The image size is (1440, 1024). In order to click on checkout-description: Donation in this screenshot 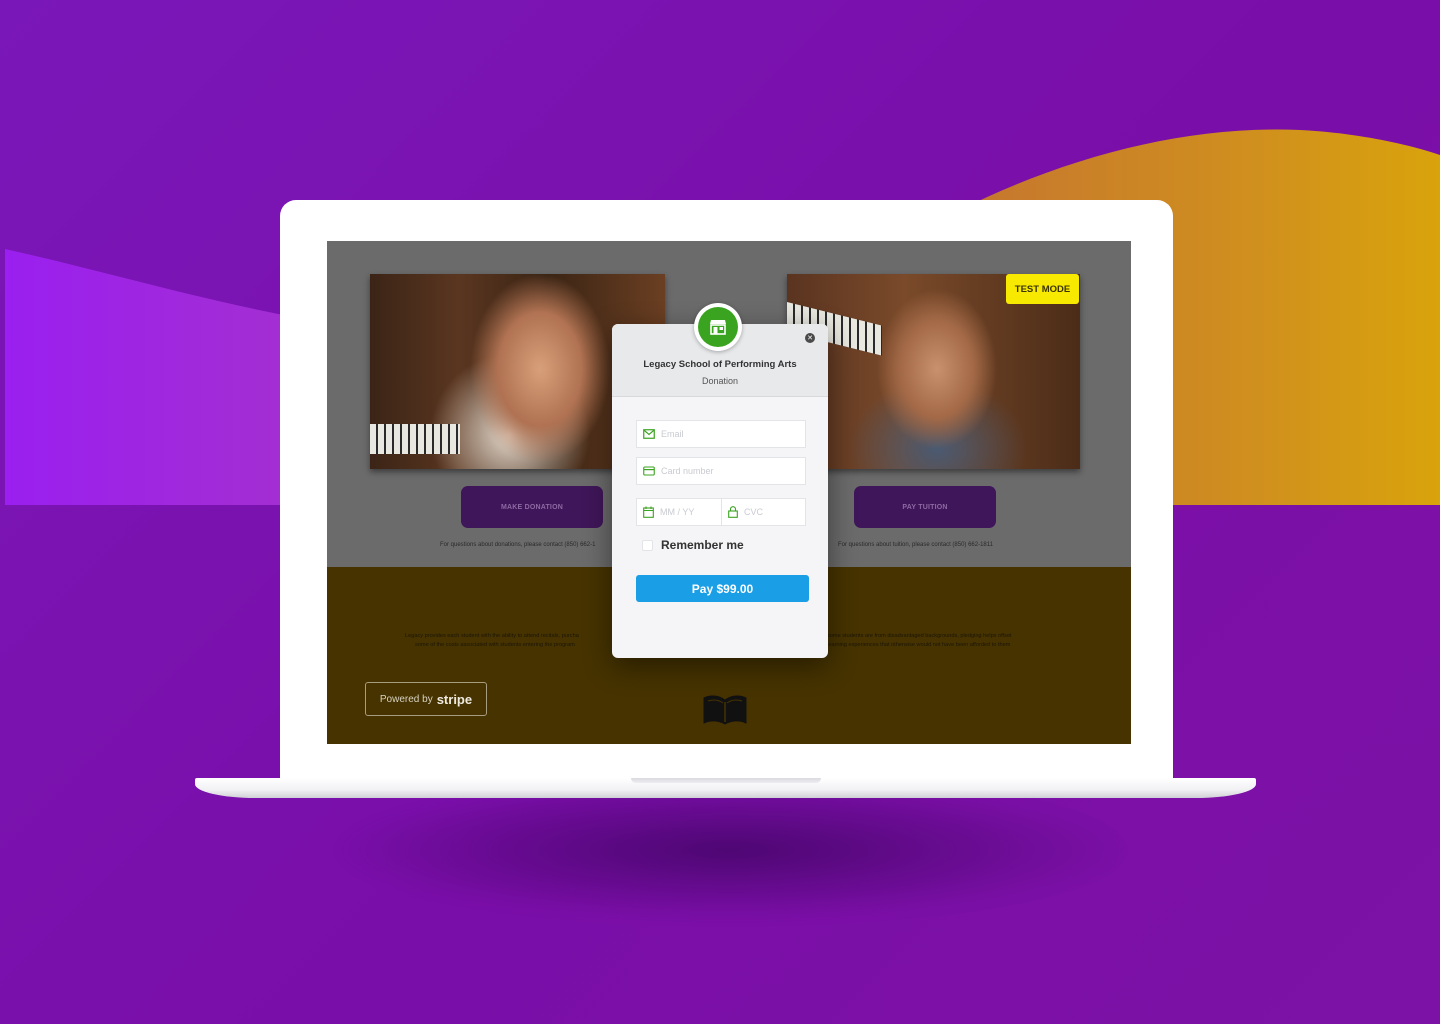, I will do `click(720, 381)`.